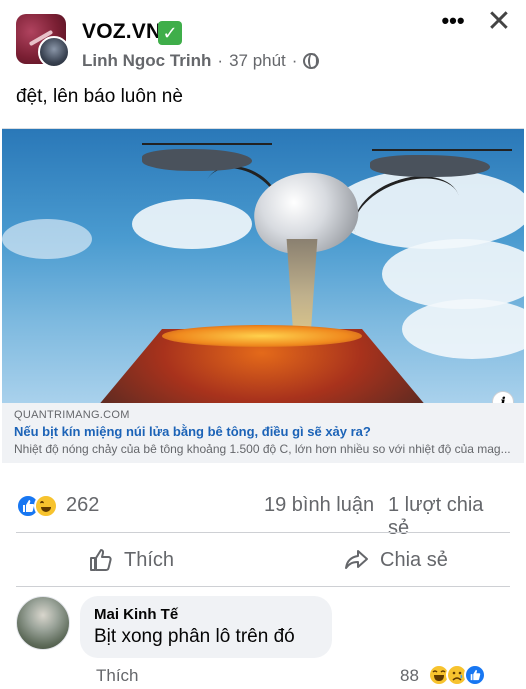 This screenshot has height=689, width=526. I want to click on globe-icon, so click(311, 61).